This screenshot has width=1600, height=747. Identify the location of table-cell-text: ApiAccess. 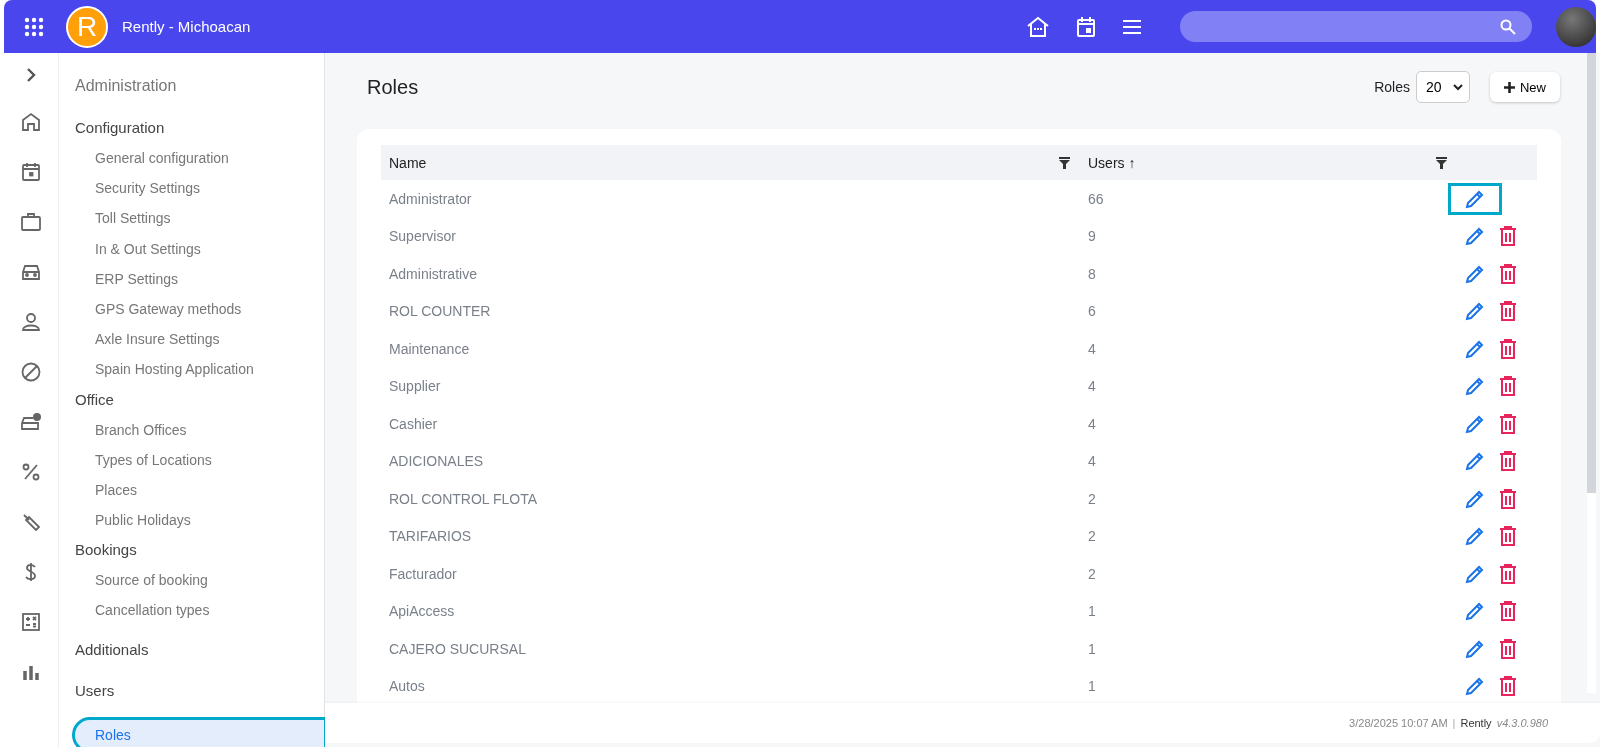
(422, 611).